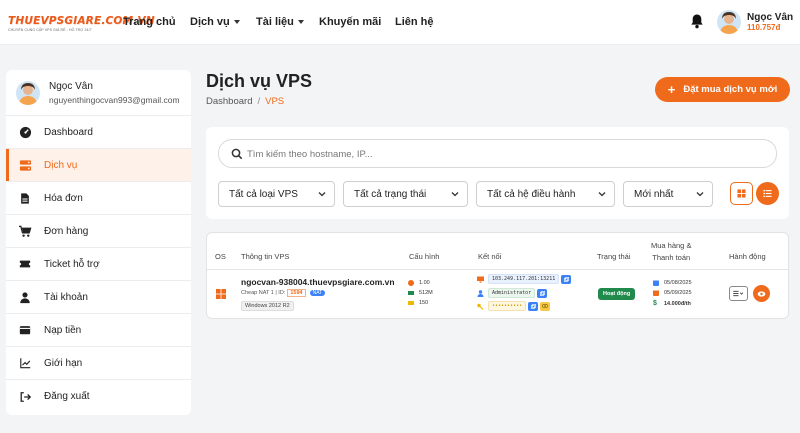 The image size is (800, 433). I want to click on column-header-purchase-line2: Thanh toán, so click(671, 257).